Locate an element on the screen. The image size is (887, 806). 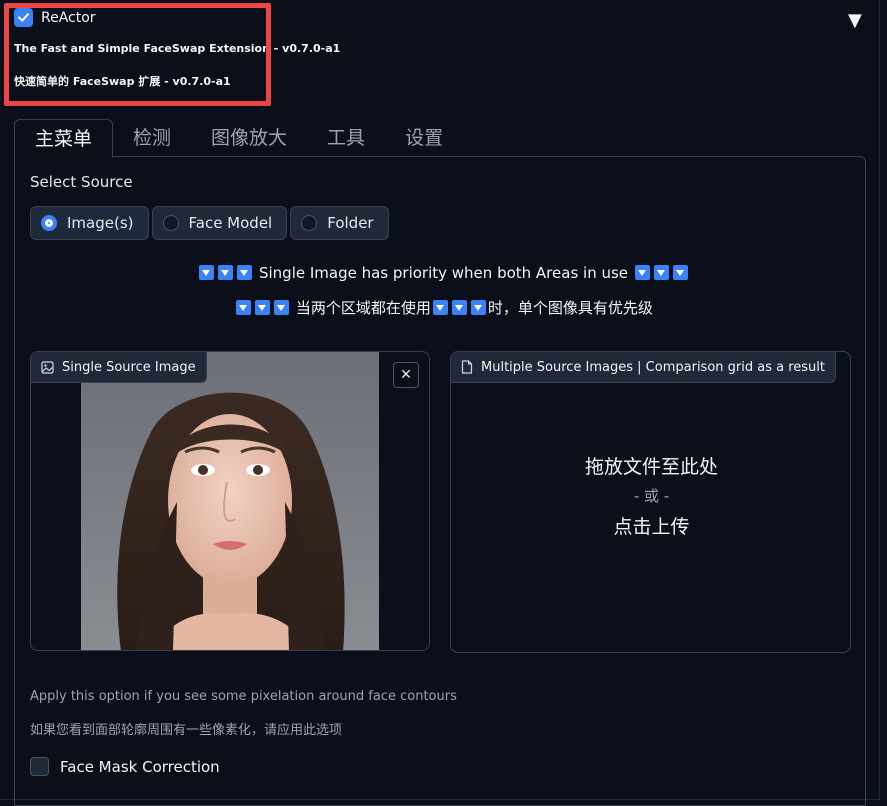
face-mask-label: Face Mask Correction is located at coordinates (140, 766).